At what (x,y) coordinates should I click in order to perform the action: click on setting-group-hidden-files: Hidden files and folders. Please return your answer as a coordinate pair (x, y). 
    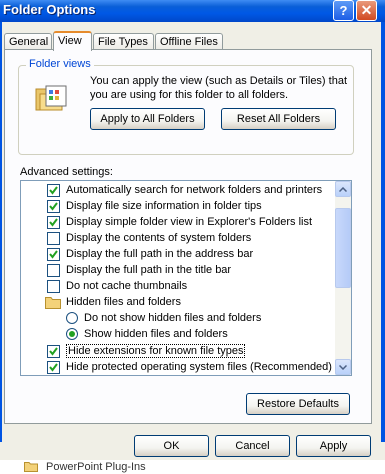
    Looking at the image, I should click on (198, 302).